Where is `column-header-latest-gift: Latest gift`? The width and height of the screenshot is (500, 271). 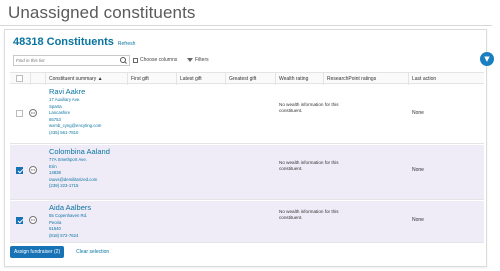 column-header-latest-gift: Latest gift is located at coordinates (191, 79).